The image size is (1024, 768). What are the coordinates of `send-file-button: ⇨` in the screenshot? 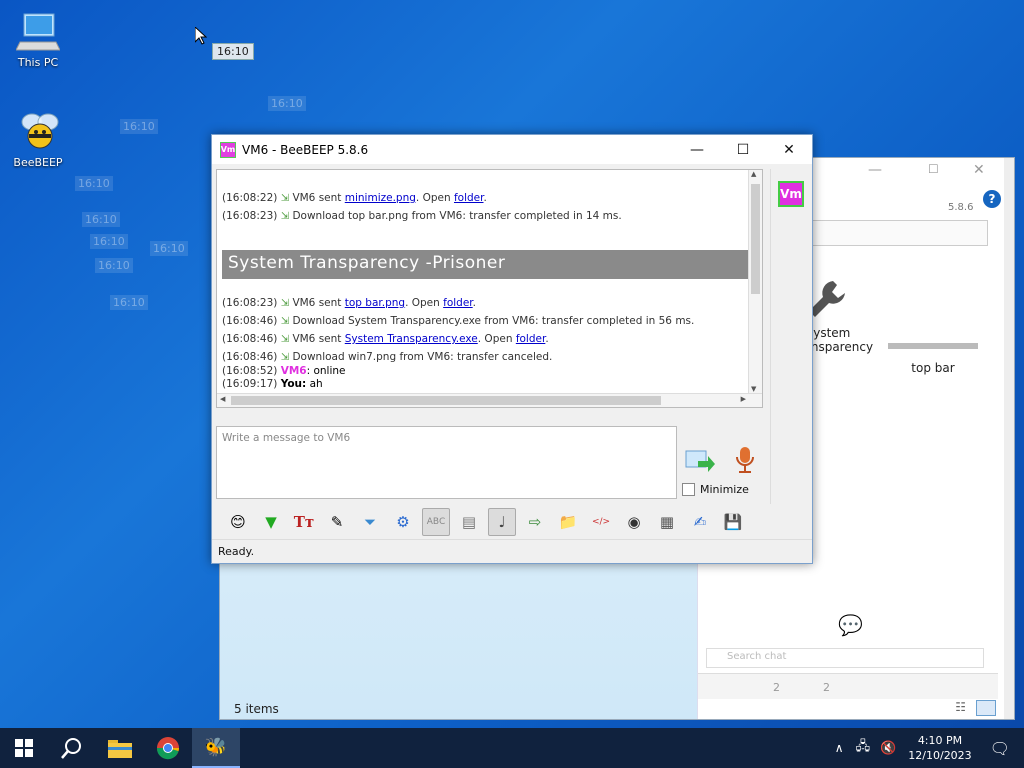 It's located at (535, 522).